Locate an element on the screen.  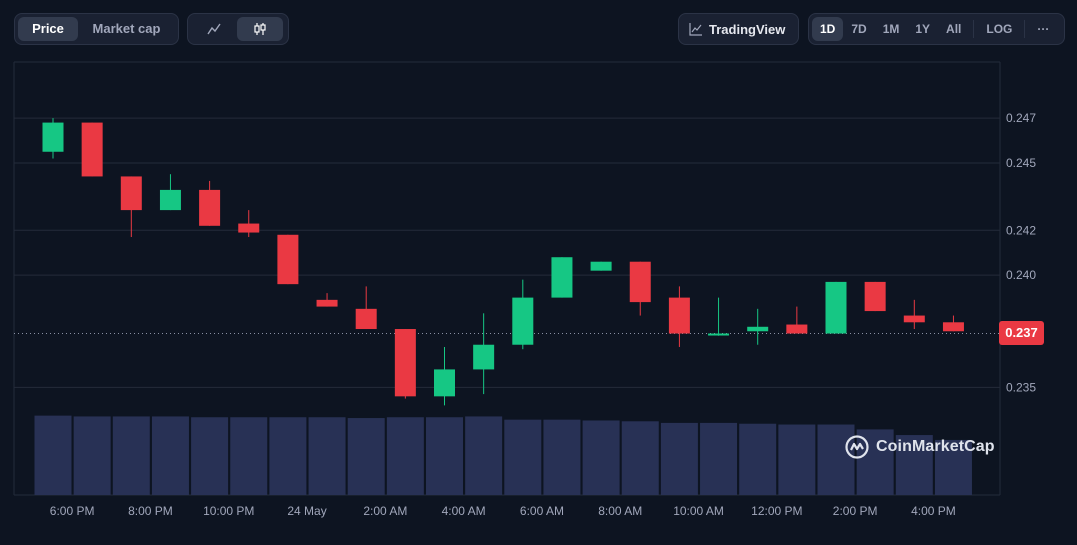
y-tick-label: 0.242 is located at coordinates (1021, 230).